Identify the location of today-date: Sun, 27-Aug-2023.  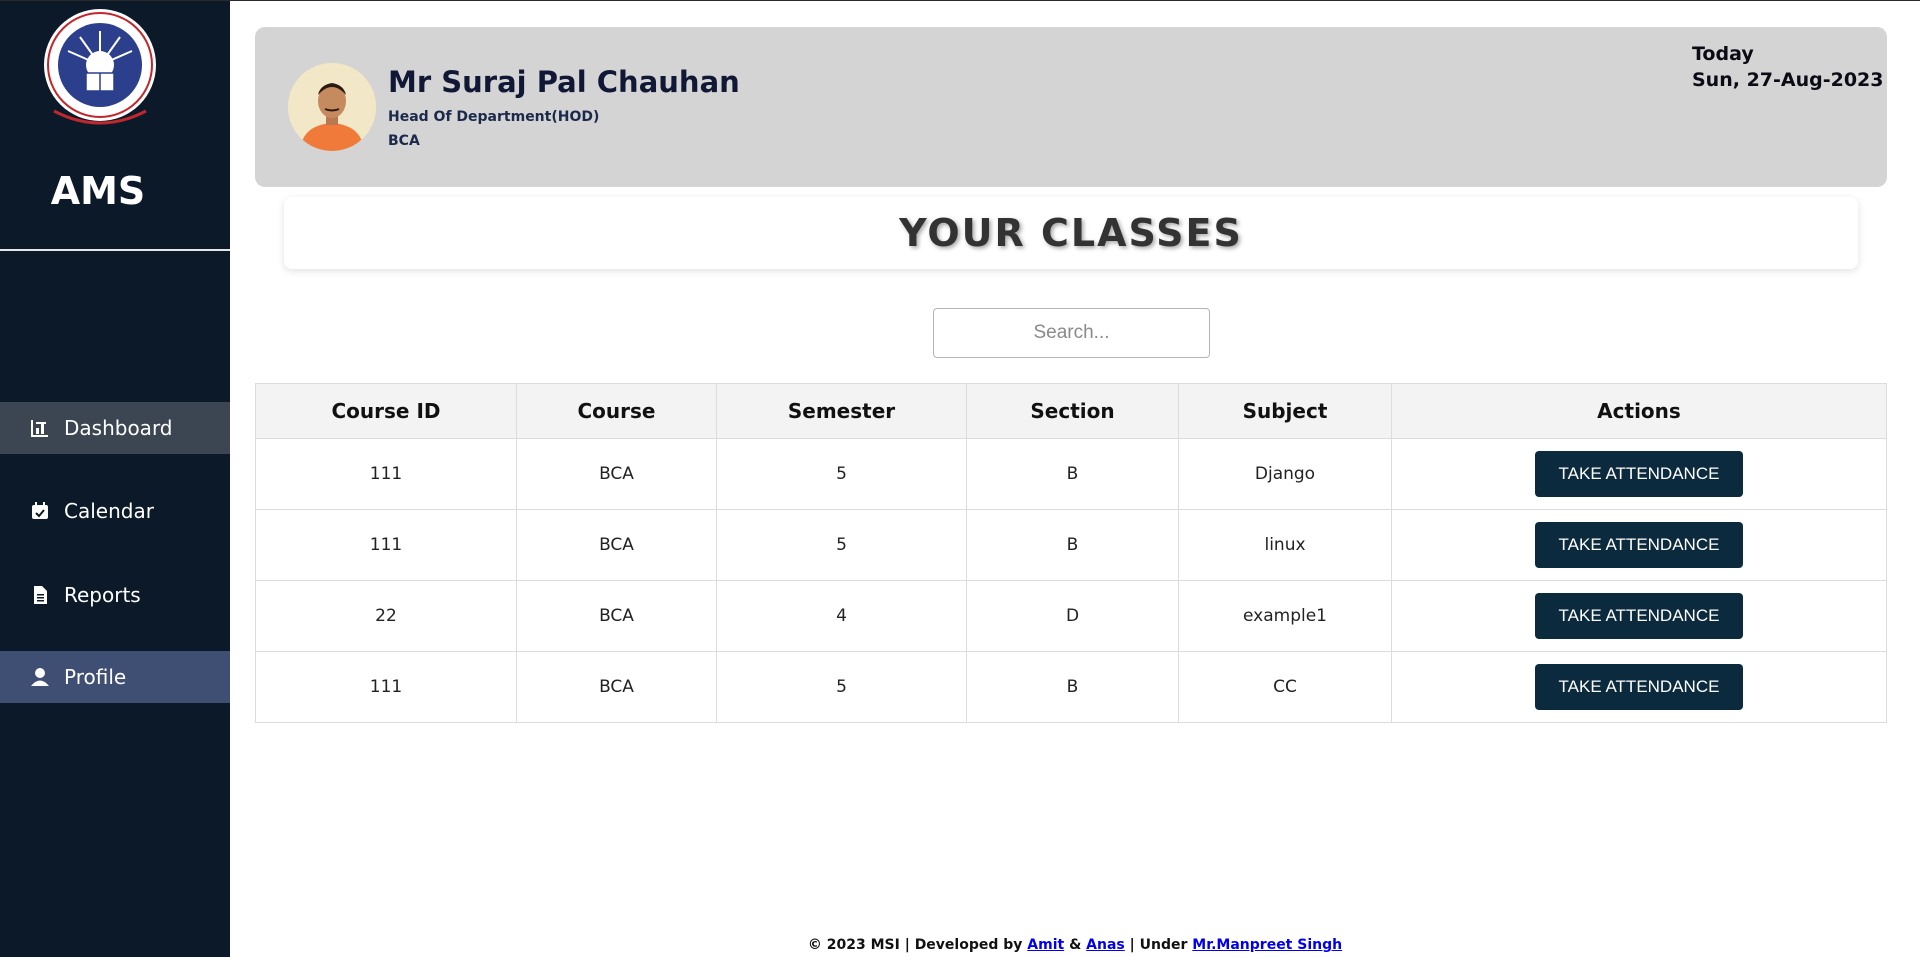
(1788, 80).